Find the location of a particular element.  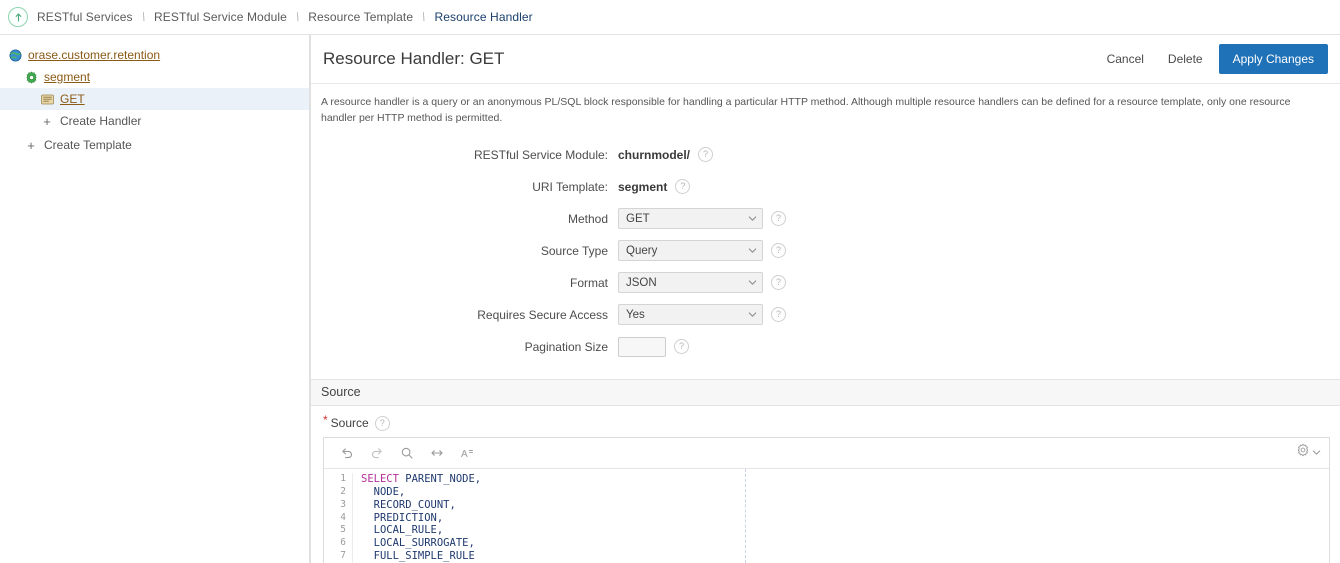

breadcrumb-item-1: RESTful Service Module is located at coordinates (220, 17).